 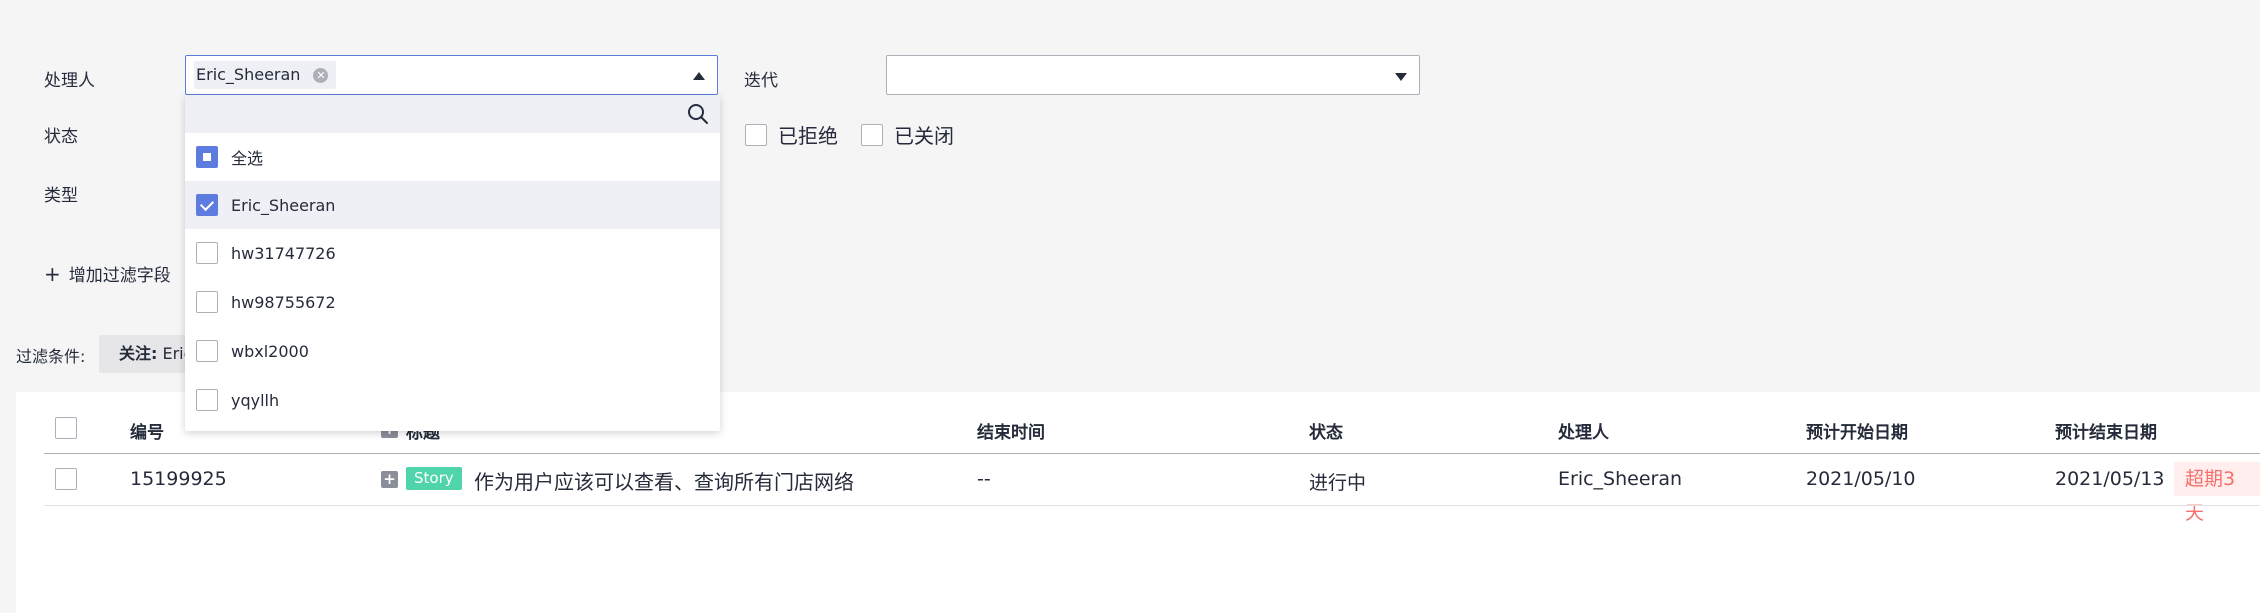 What do you see at coordinates (434, 478) in the screenshot?
I see `story-badge: Story` at bounding box center [434, 478].